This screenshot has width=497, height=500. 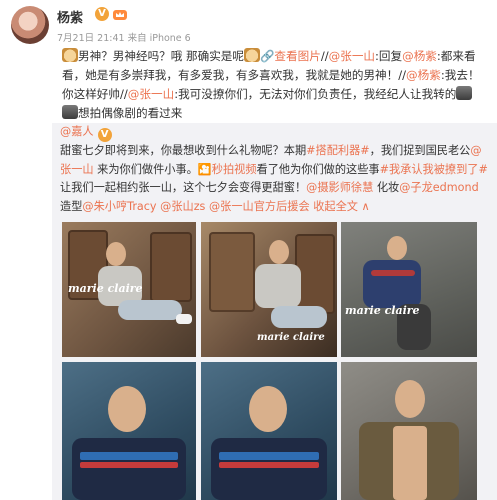 What do you see at coordinates (269, 289) in the screenshot?
I see `photo-2: marie claire` at bounding box center [269, 289].